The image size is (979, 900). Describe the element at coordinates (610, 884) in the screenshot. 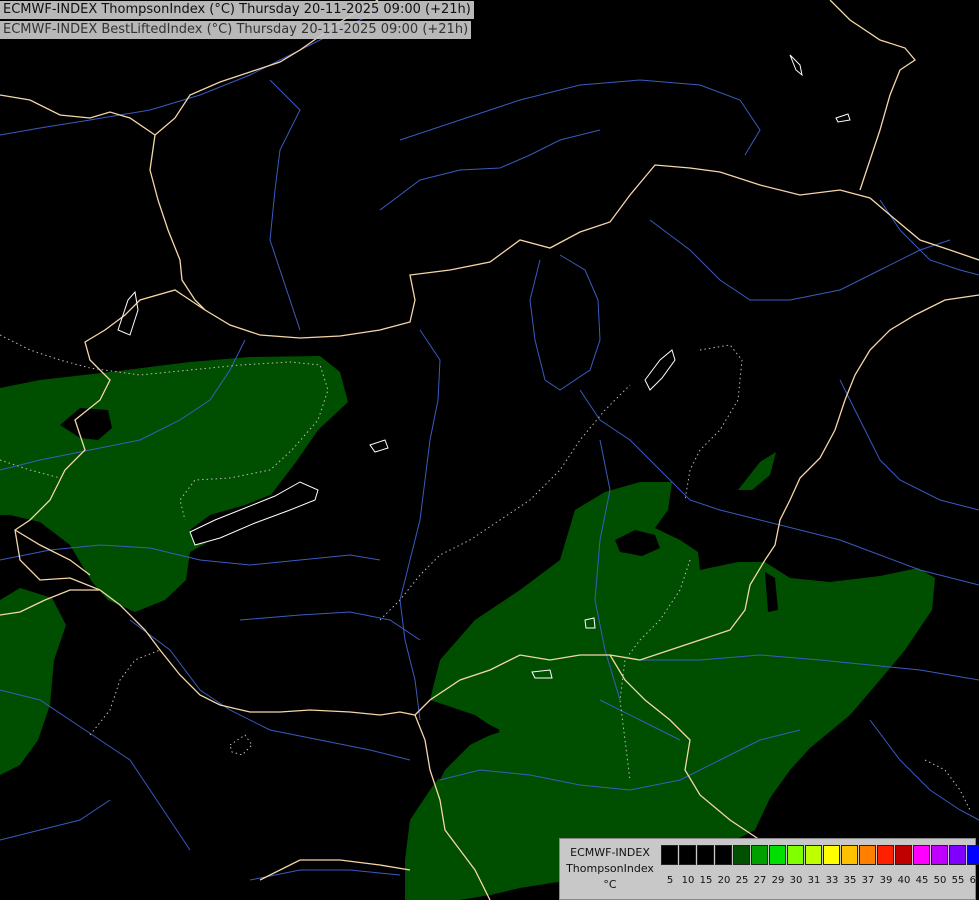

I see `legend-unit: °C` at that location.